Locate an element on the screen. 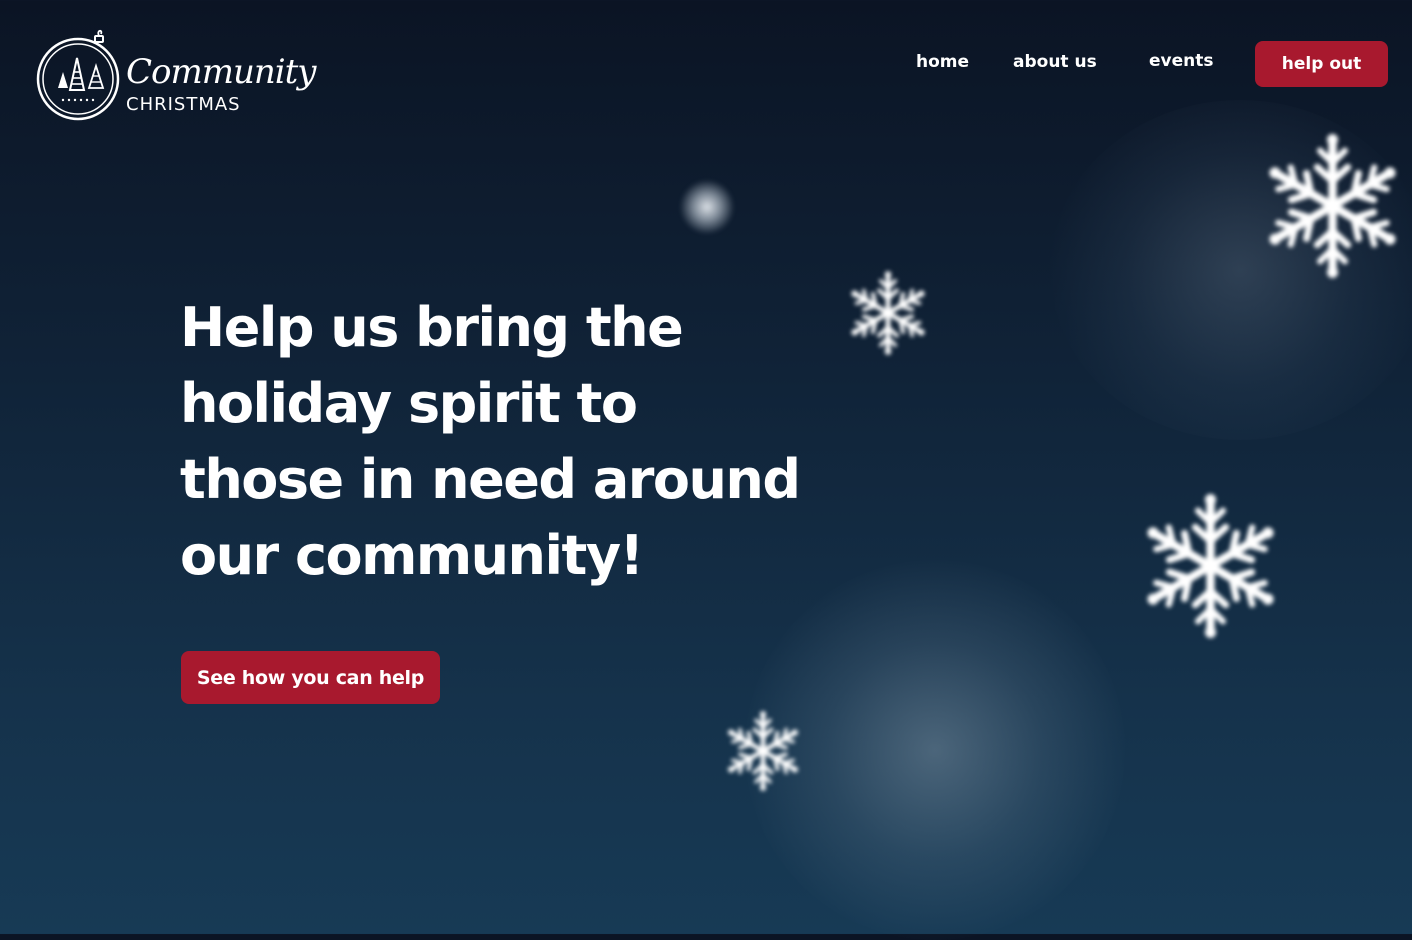 Image resolution: width=1412 pixels, height=940 pixels. see-how-you-can-help-button: See how you can help is located at coordinates (310, 677).